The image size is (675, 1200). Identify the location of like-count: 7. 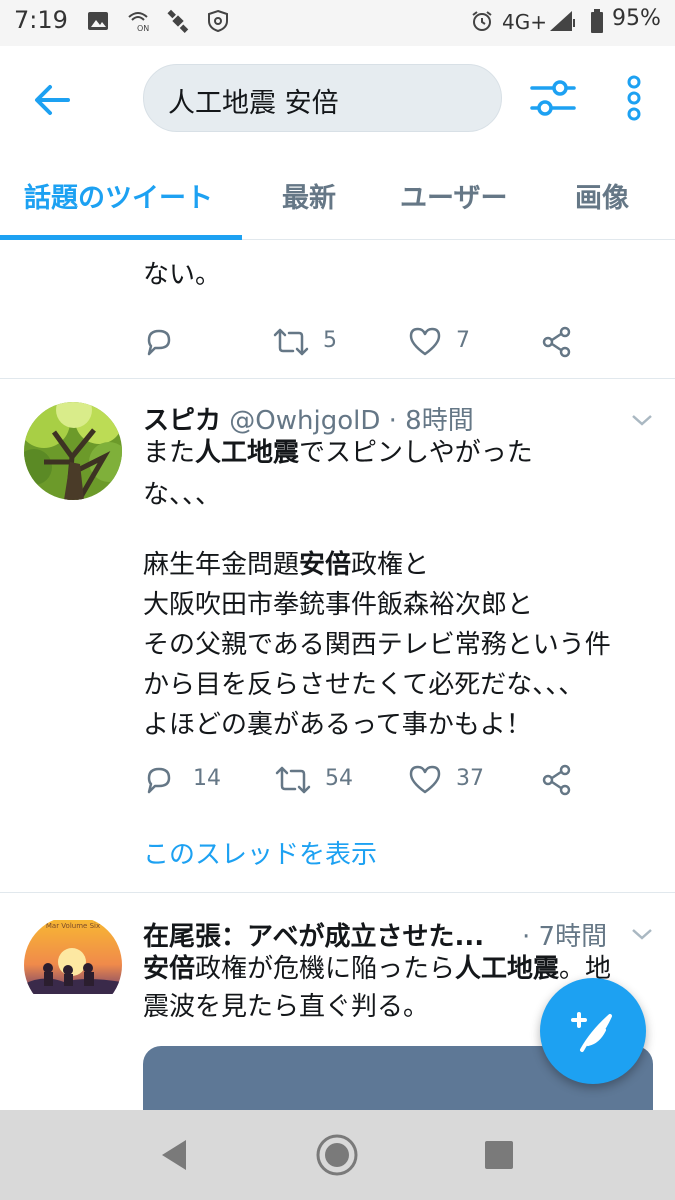
(463, 340).